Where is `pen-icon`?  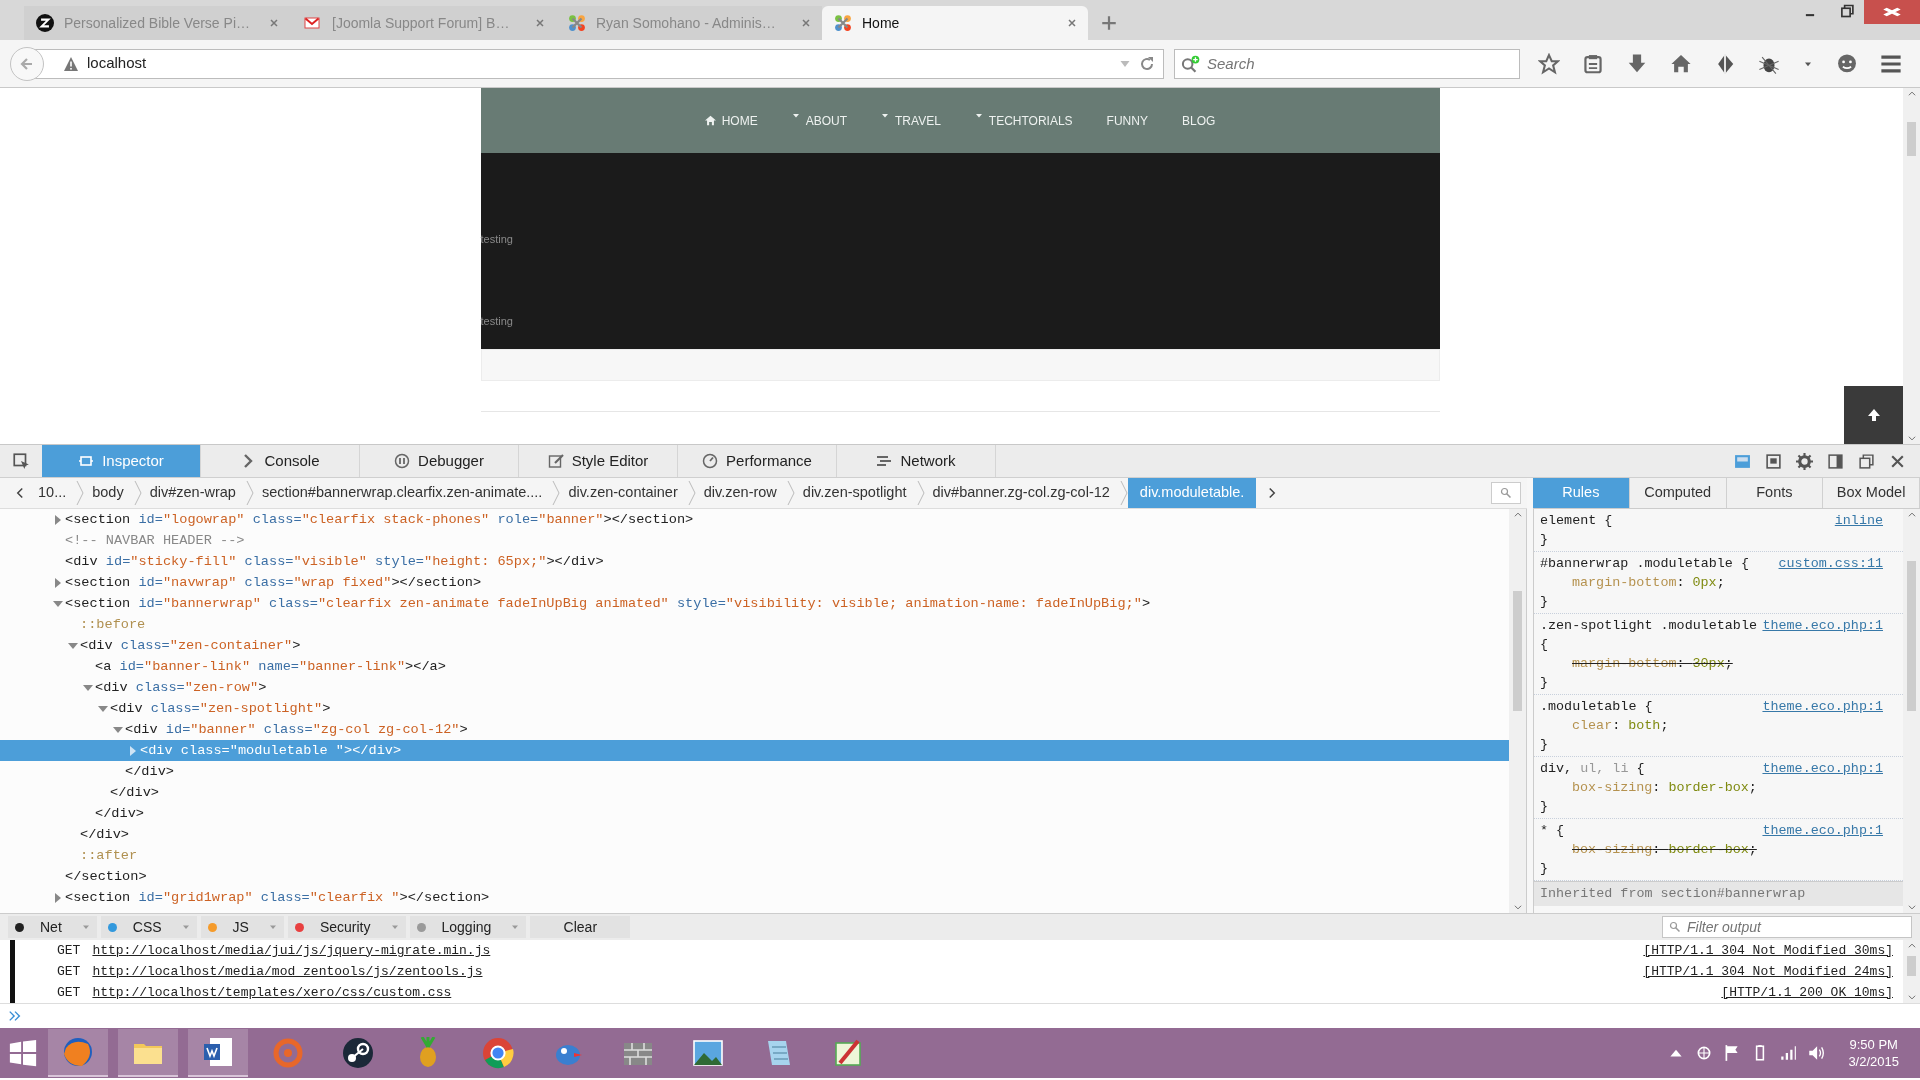 pen-icon is located at coordinates (848, 1053).